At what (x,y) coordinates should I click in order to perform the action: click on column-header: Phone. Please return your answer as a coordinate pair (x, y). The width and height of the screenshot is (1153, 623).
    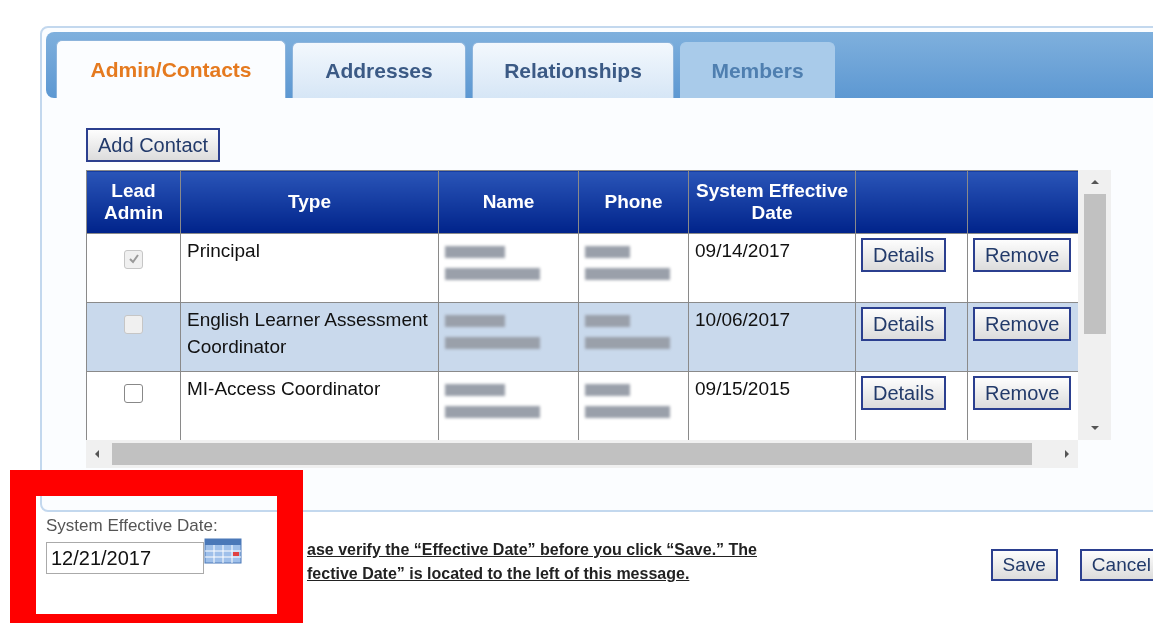
    Looking at the image, I should click on (633, 202).